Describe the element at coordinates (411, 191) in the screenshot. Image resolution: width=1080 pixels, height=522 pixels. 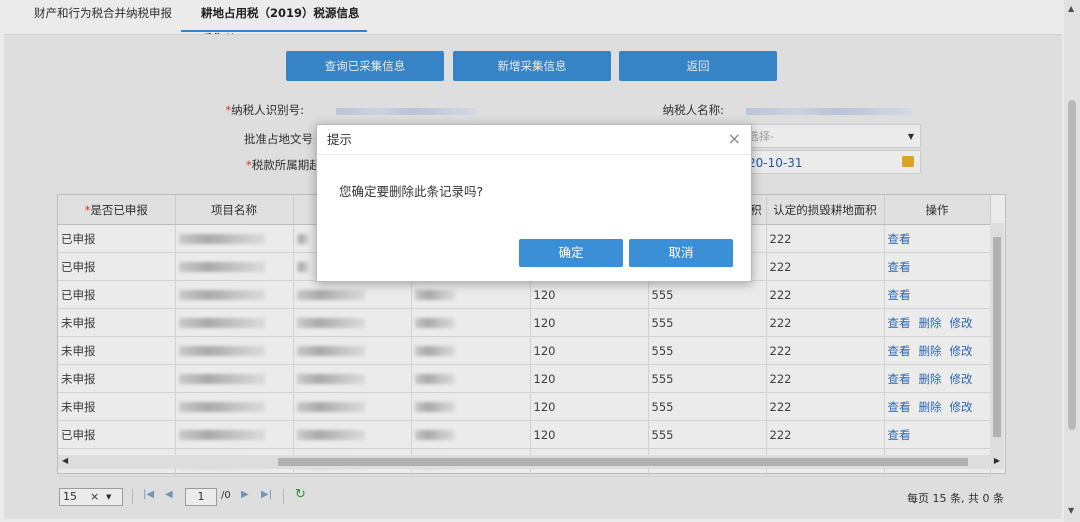
I see `dialog-message: 您确定要删除此条记录吗?` at that location.